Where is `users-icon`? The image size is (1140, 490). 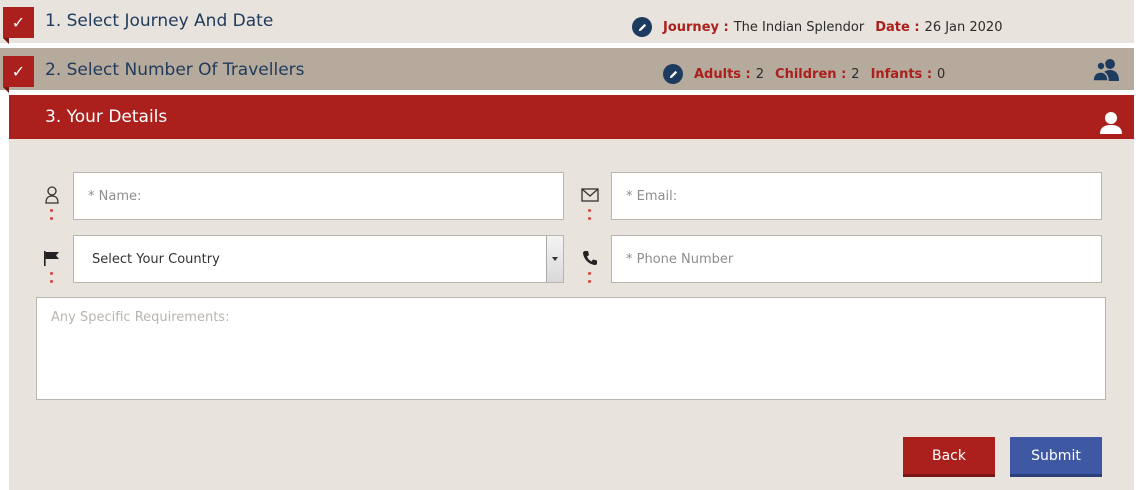 users-icon is located at coordinates (1106, 70).